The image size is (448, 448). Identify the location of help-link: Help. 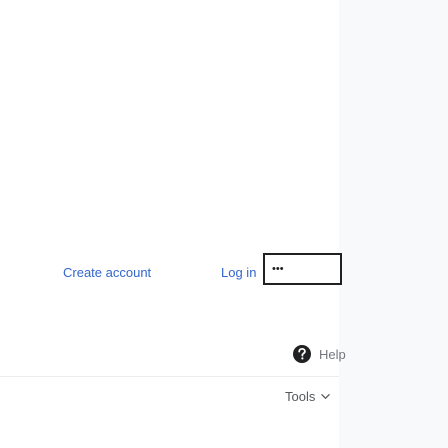
(319, 354).